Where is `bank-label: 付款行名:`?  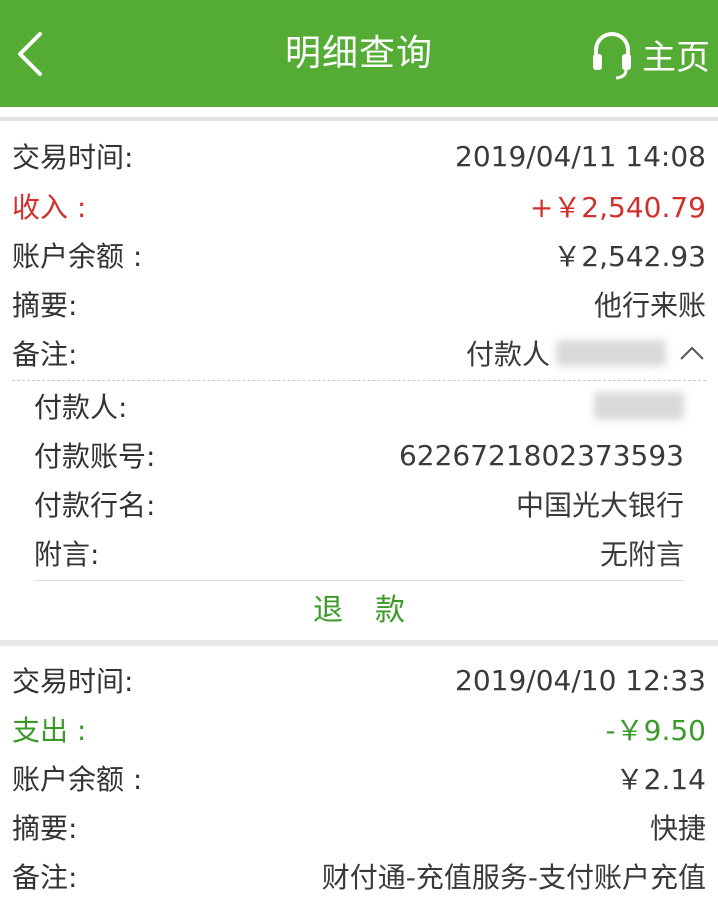 bank-label: 付款行名: is located at coordinates (95, 505).